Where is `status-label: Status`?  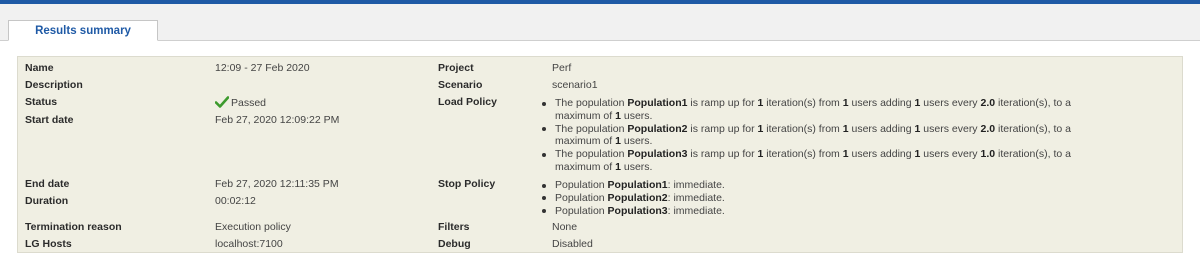
status-label: Status is located at coordinates (41, 102).